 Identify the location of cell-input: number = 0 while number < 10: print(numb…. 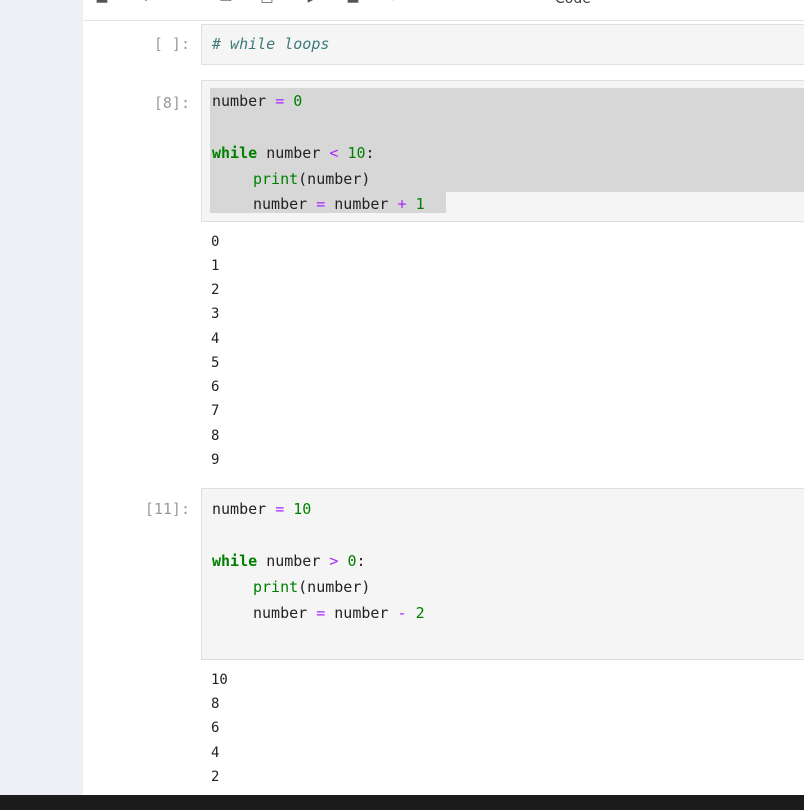
(502, 151).